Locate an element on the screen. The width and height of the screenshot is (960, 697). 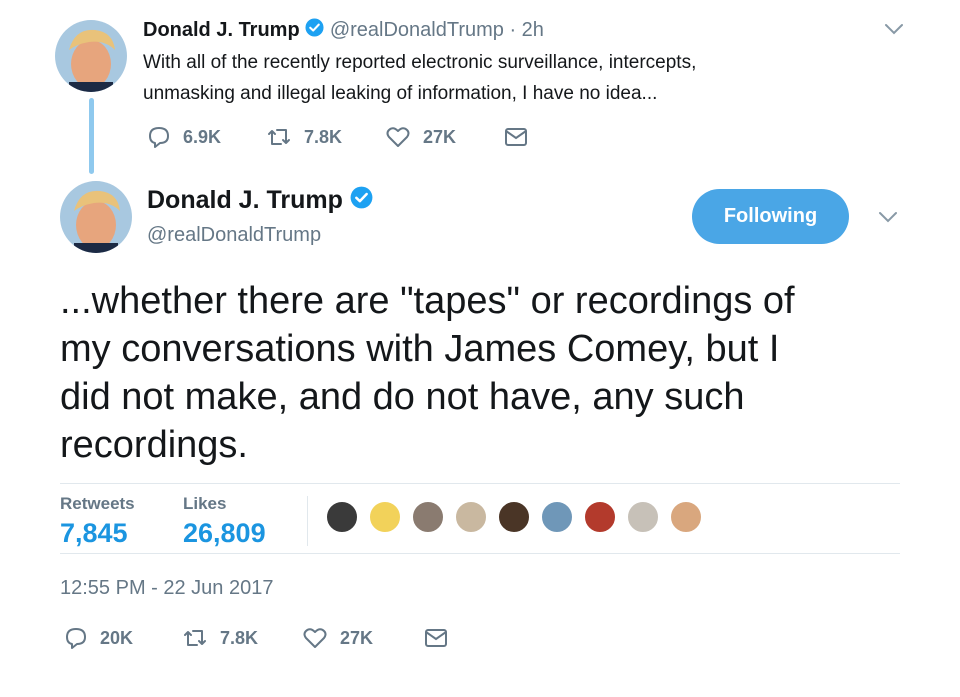
stats-separator is located at coordinates (307, 521).